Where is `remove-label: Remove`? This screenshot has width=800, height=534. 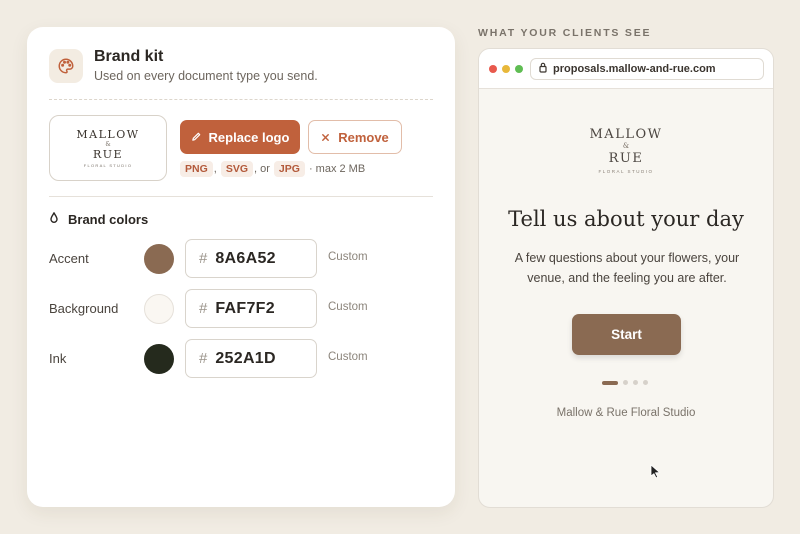 remove-label: Remove is located at coordinates (363, 137).